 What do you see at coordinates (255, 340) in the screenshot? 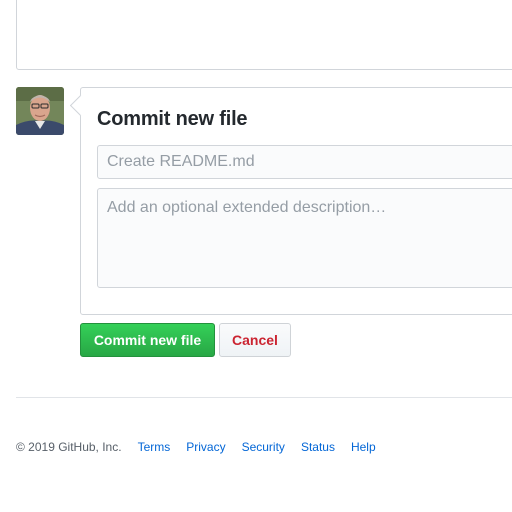
I see `cancel-button: Cancel` at bounding box center [255, 340].